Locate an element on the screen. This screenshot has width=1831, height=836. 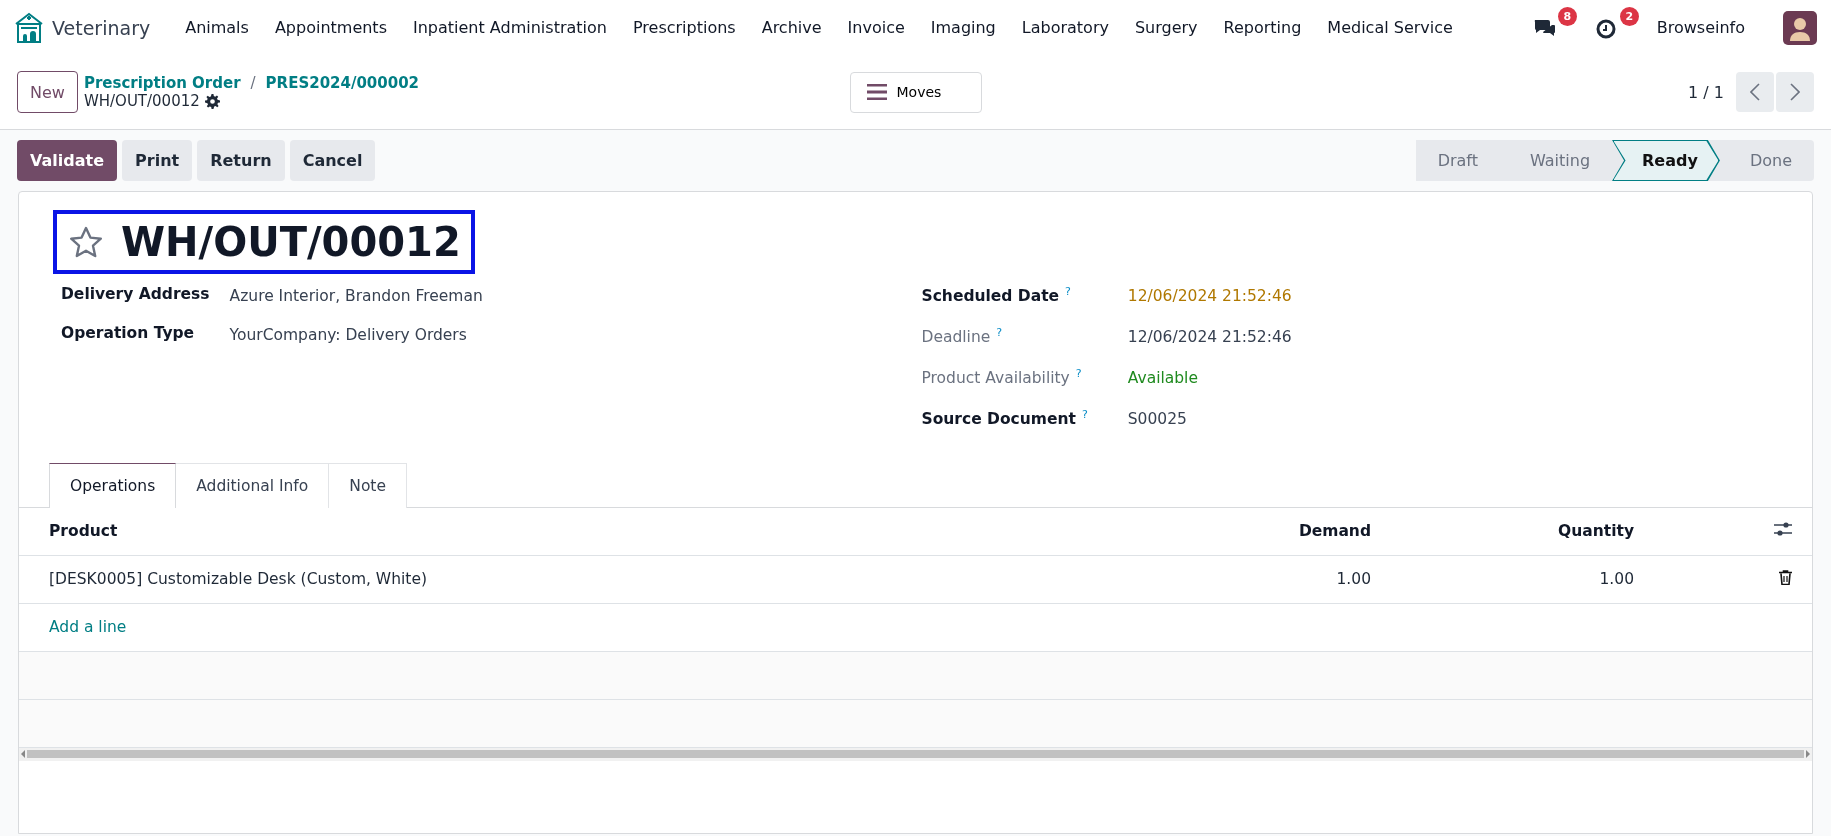
record-title: WH/OUT/00012 is located at coordinates (291, 242).